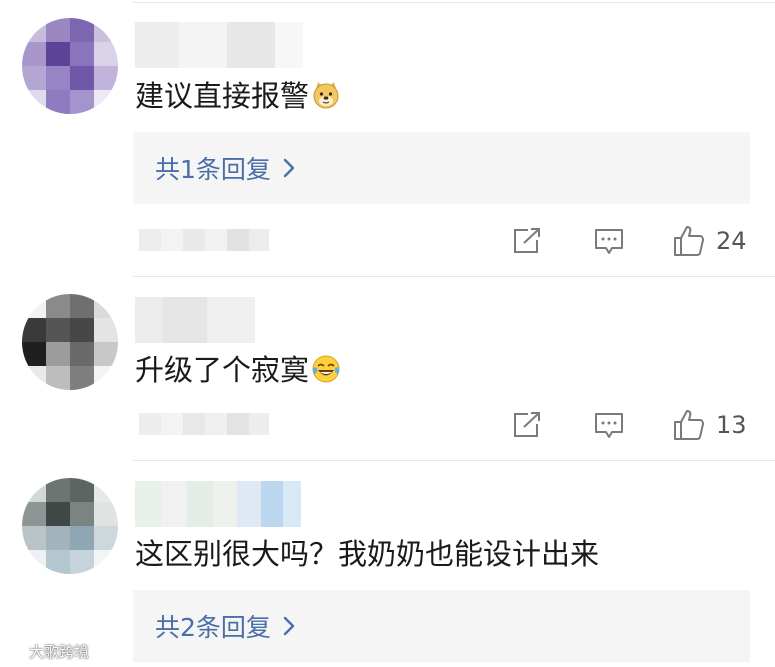  Describe the element at coordinates (326, 373) in the screenshot. I see `laugh-cry-emoji` at that location.